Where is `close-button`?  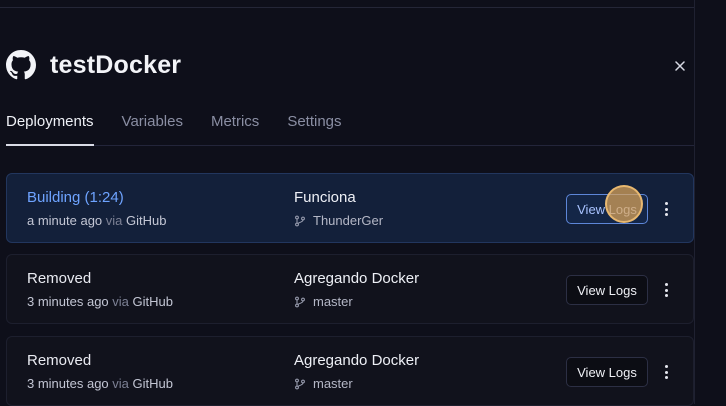
close-button is located at coordinates (680, 66).